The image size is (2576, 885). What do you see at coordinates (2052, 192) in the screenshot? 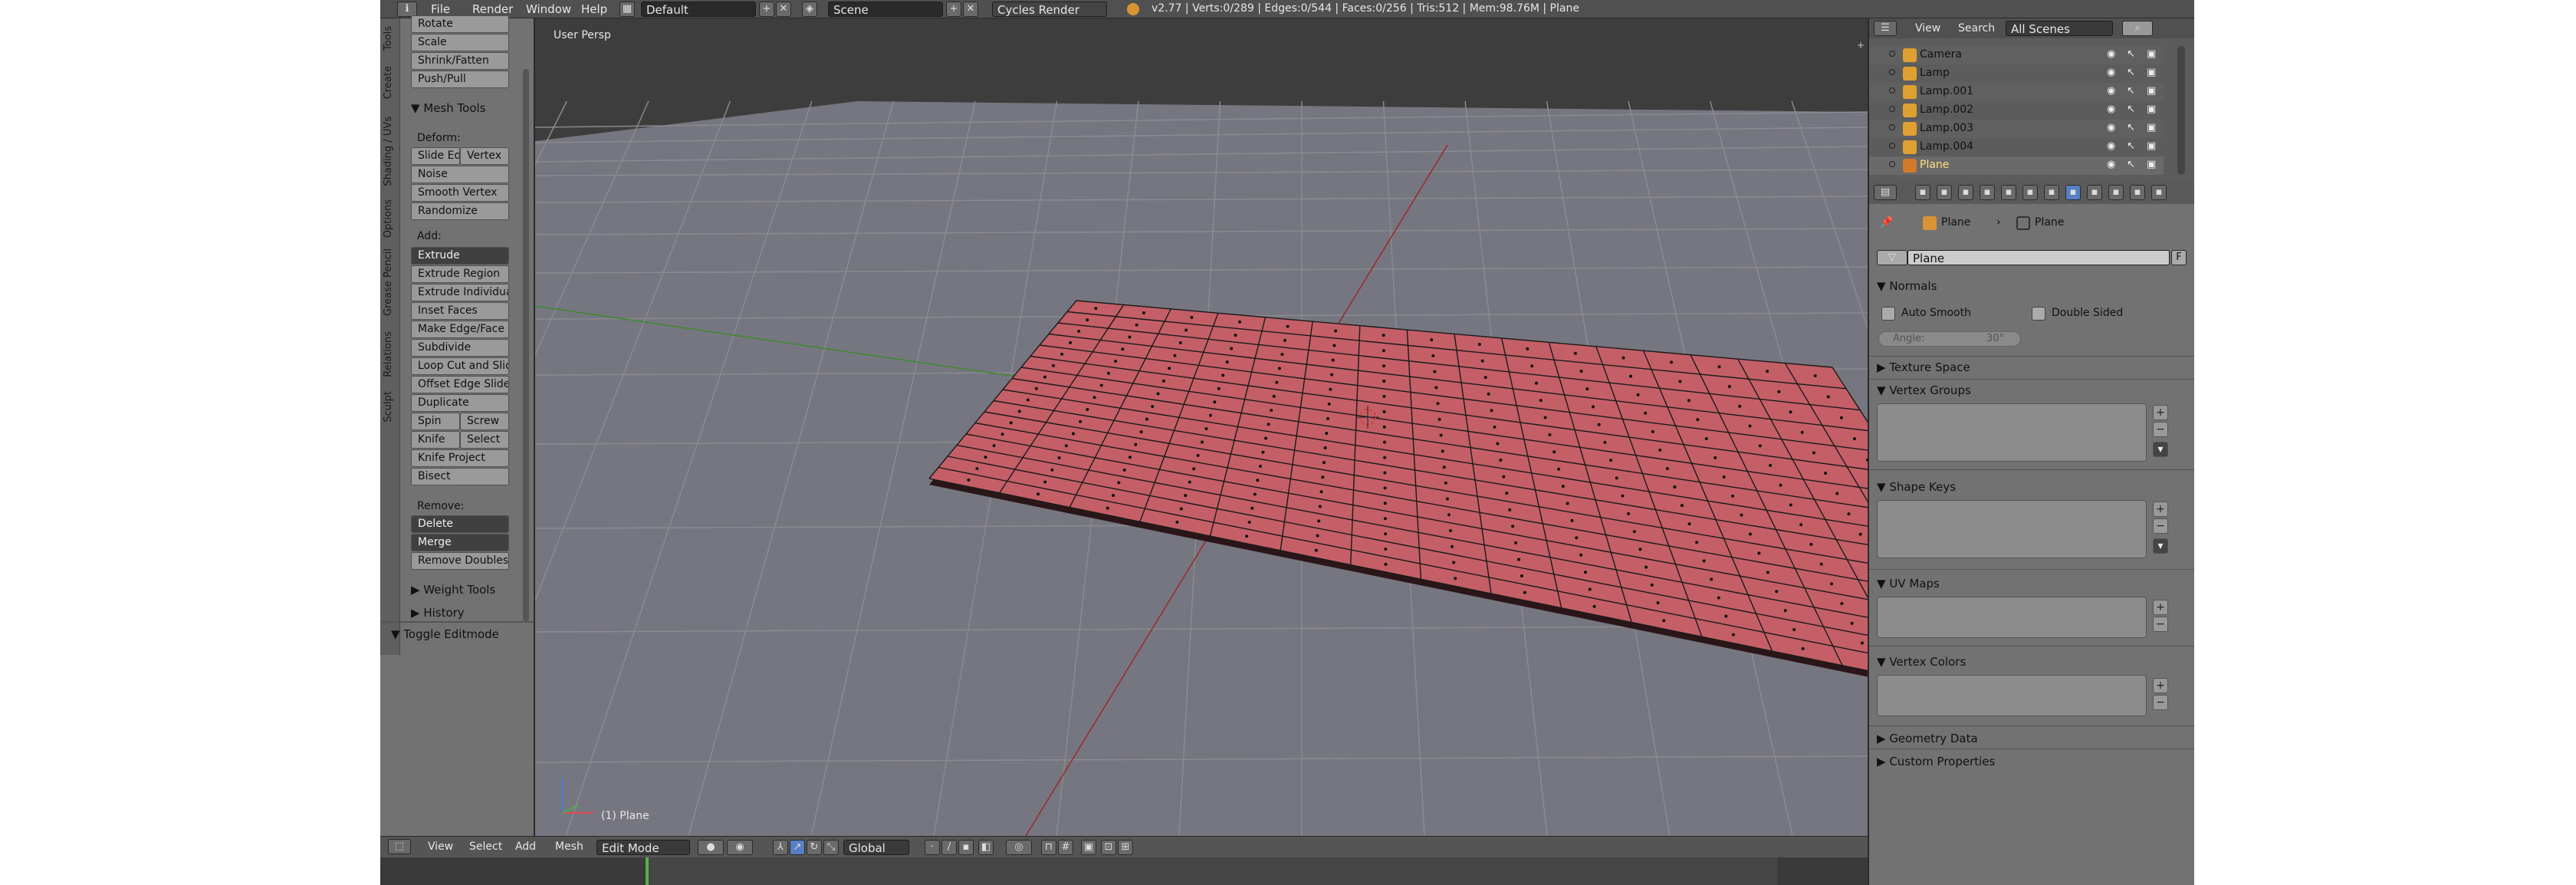
I see `modifiers-context-icon: ▪` at bounding box center [2052, 192].